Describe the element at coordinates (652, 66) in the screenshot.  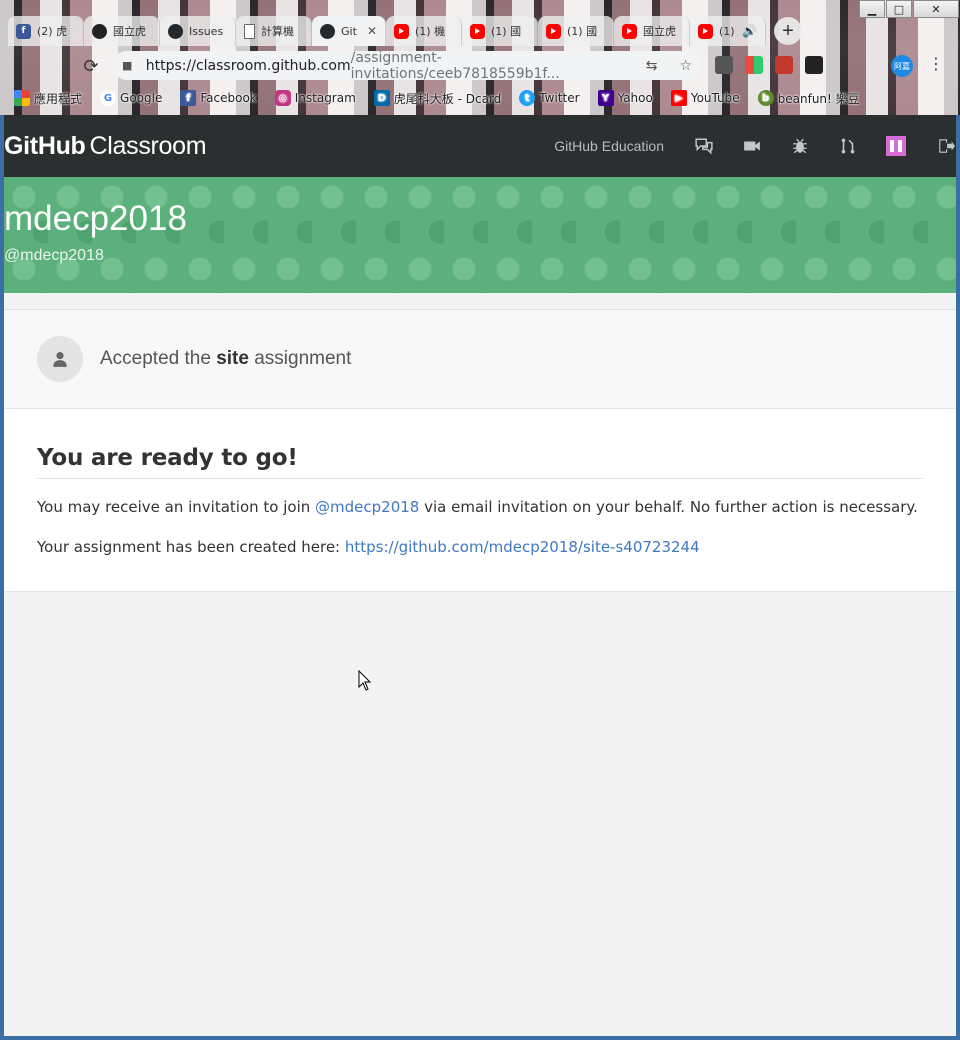
I see `translate-icon: ⇆` at that location.